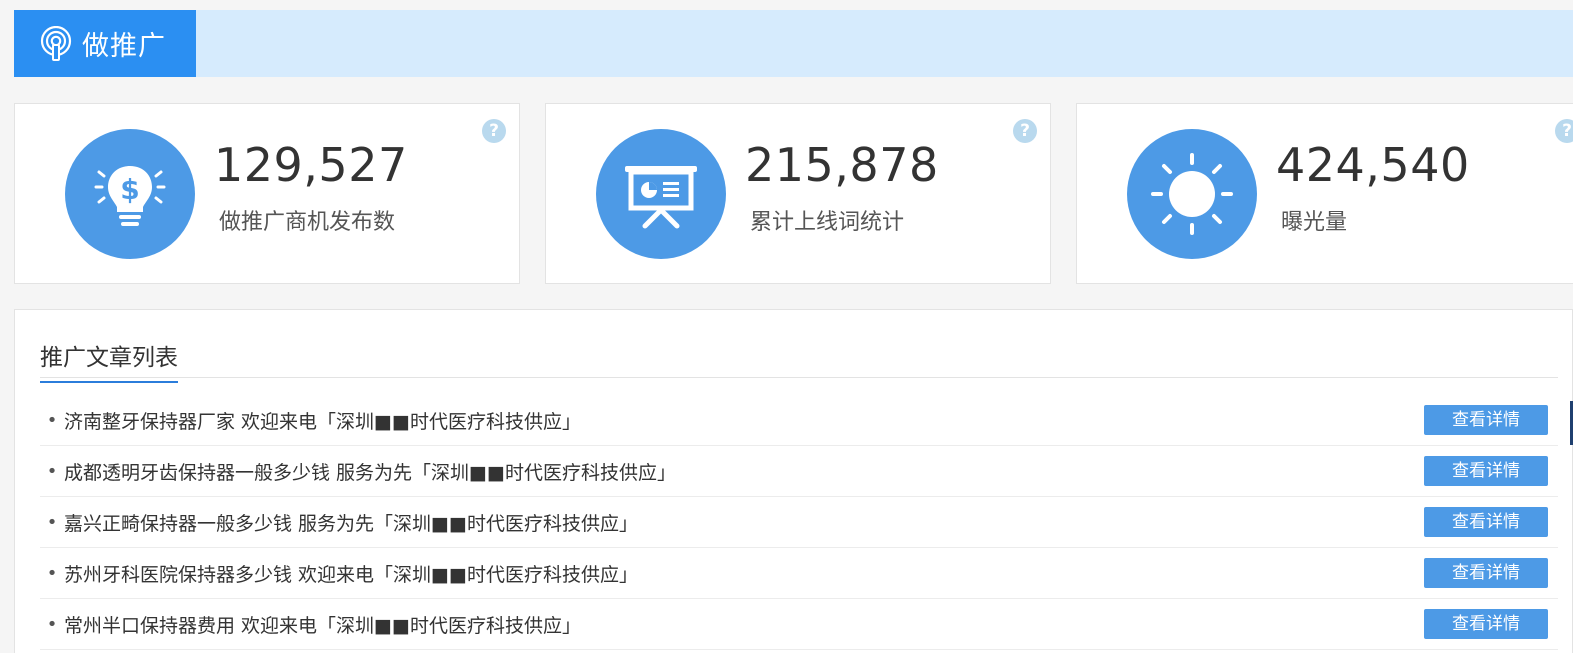  What do you see at coordinates (1324, 193) in the screenshot?
I see `stat-card-exposure: 424,540 曝光量 ?` at bounding box center [1324, 193].